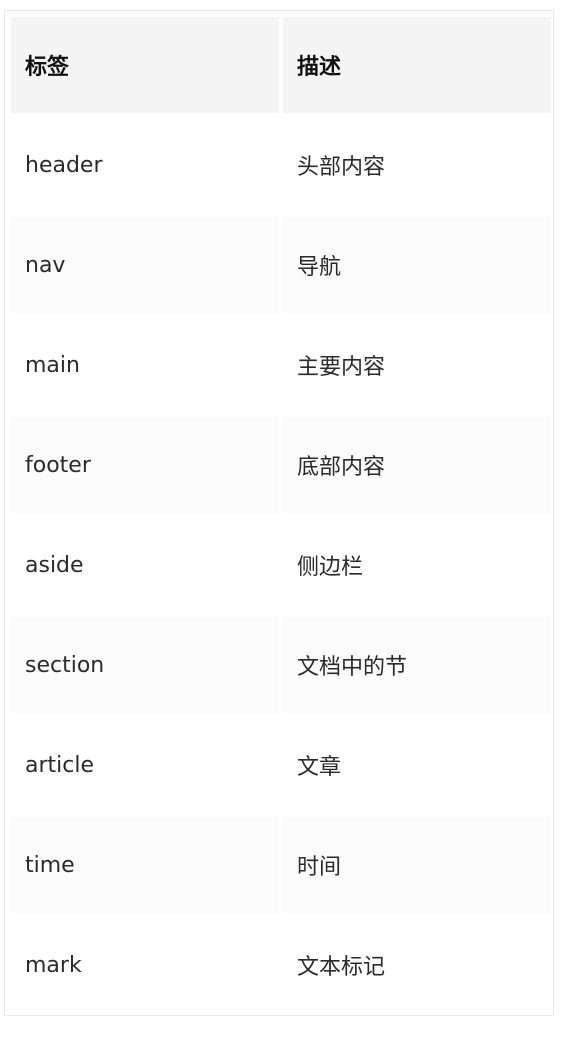  Describe the element at coordinates (281, 965) in the screenshot. I see `table-row: mark 文本标记` at that location.